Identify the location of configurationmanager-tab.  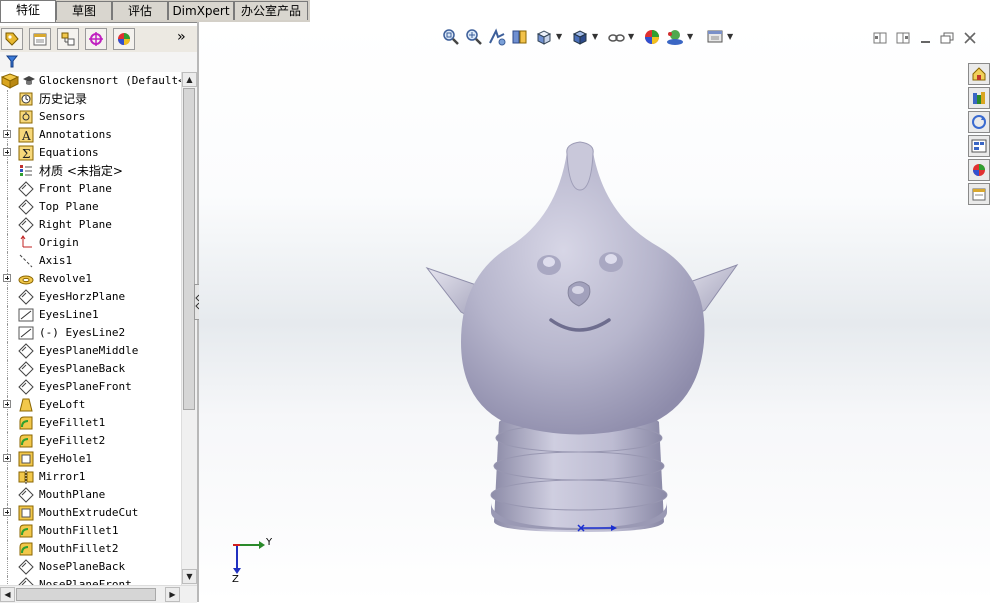
(68, 39).